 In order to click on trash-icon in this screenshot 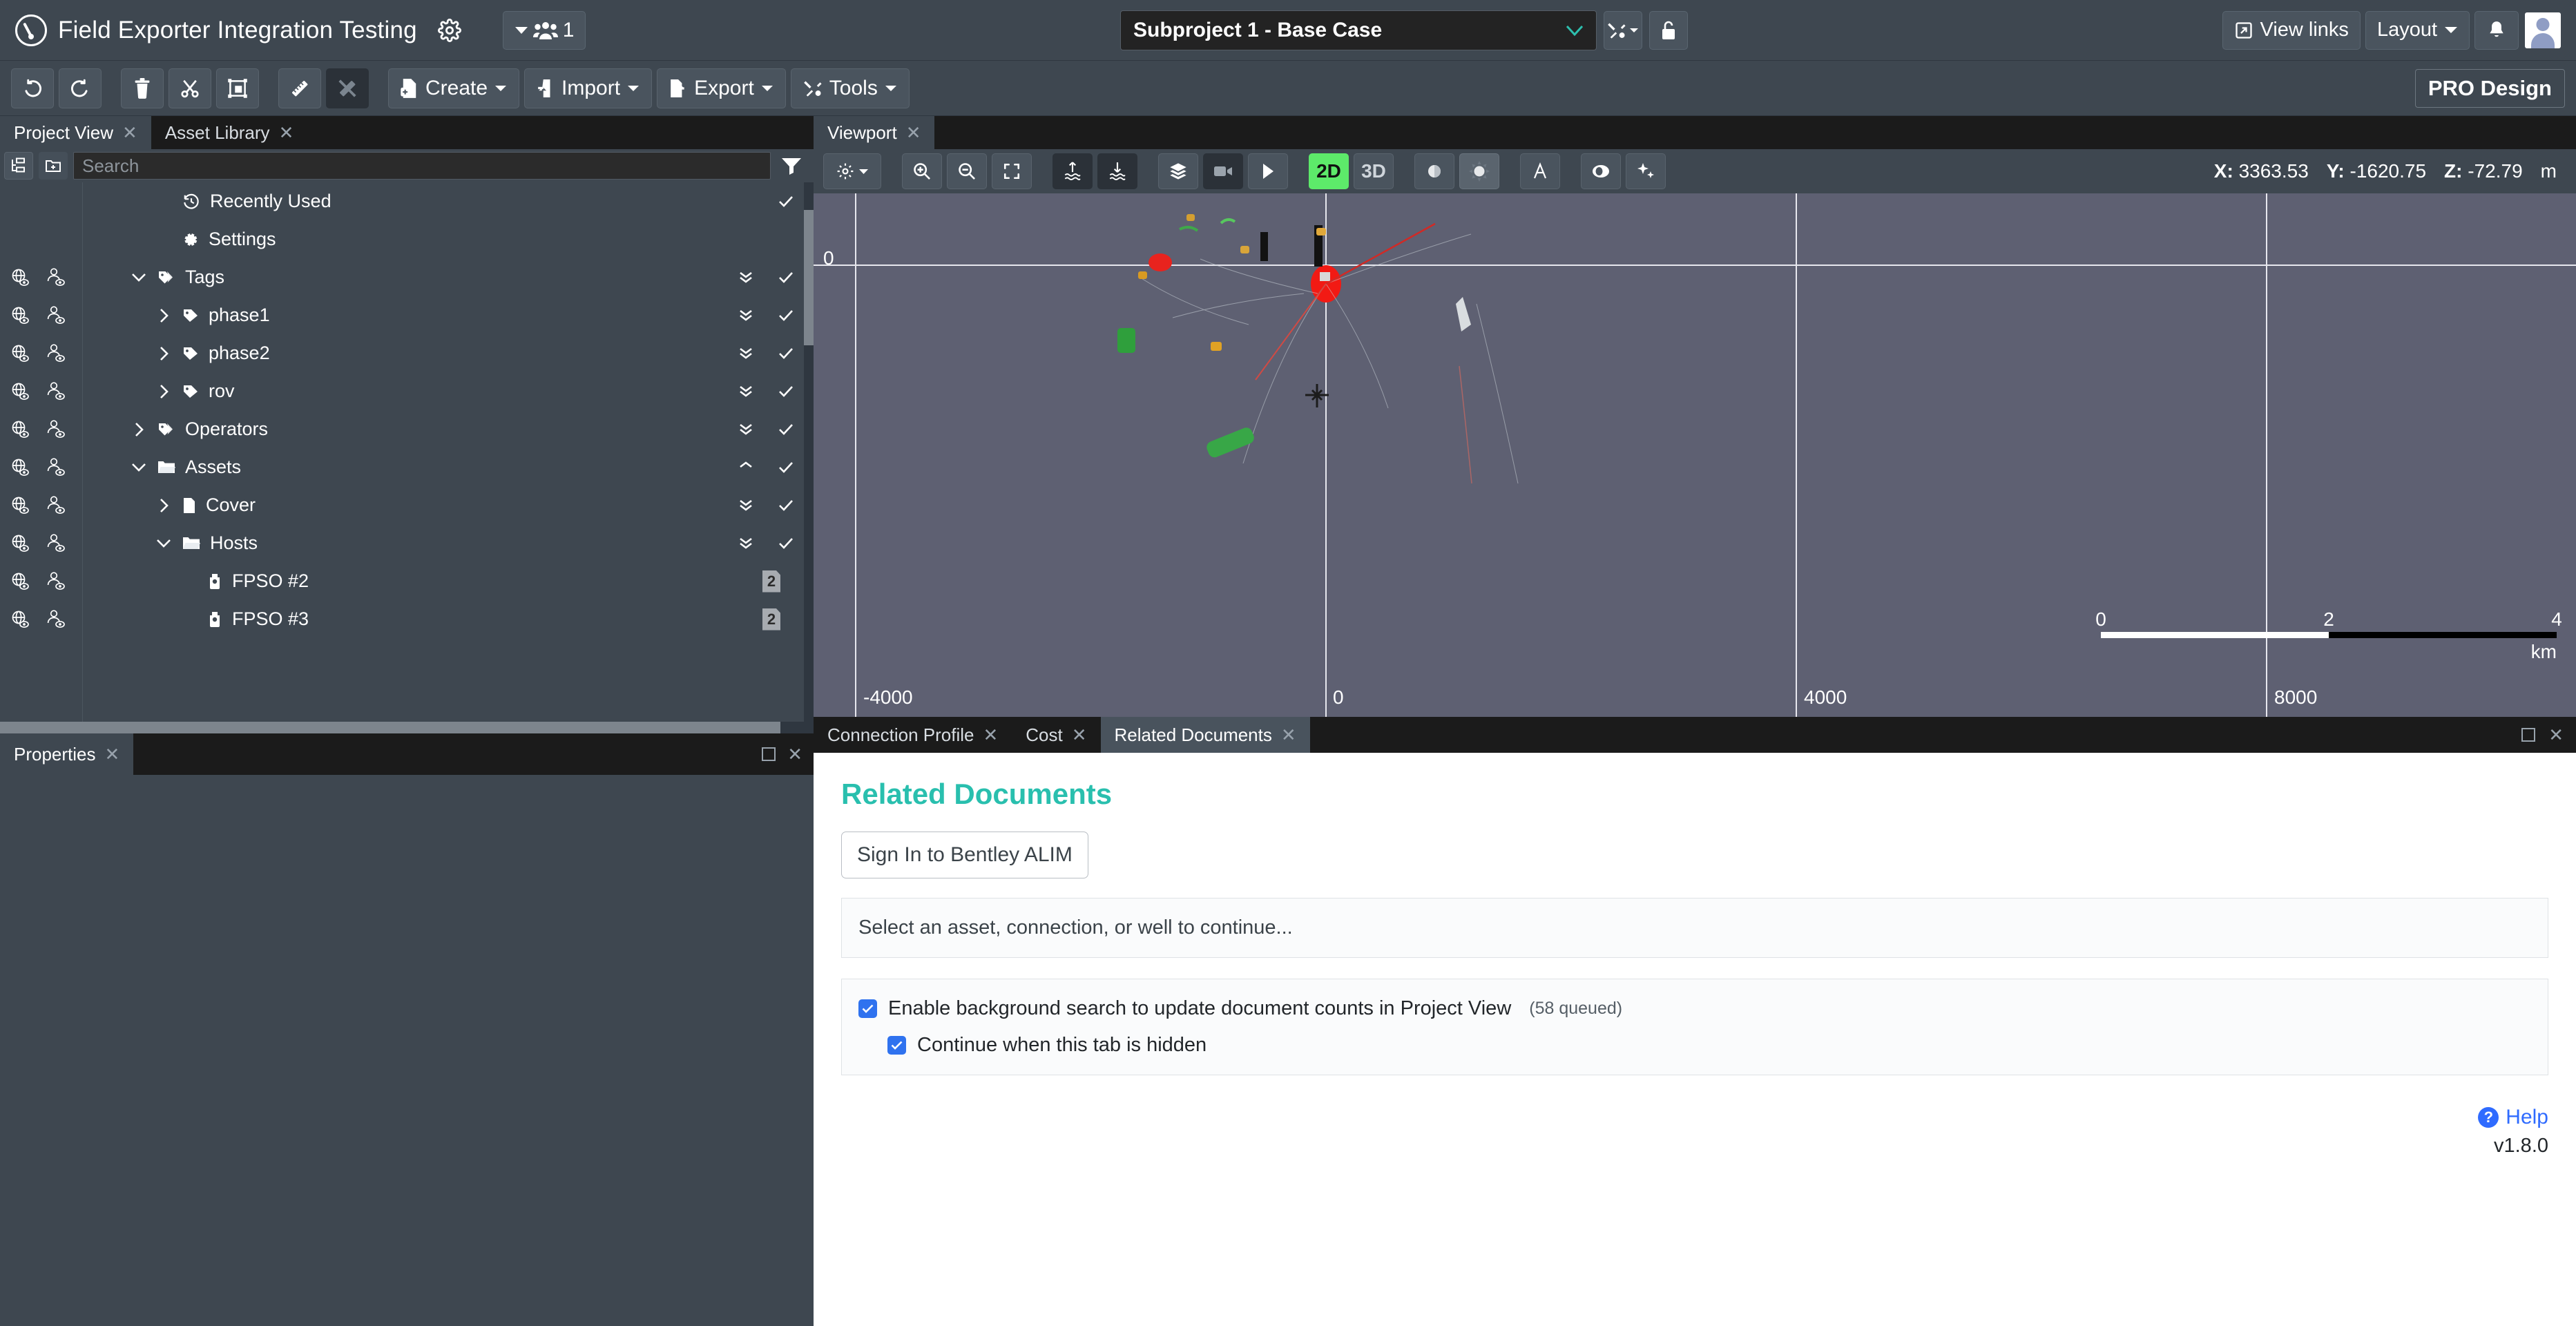, I will do `click(142, 88)`.